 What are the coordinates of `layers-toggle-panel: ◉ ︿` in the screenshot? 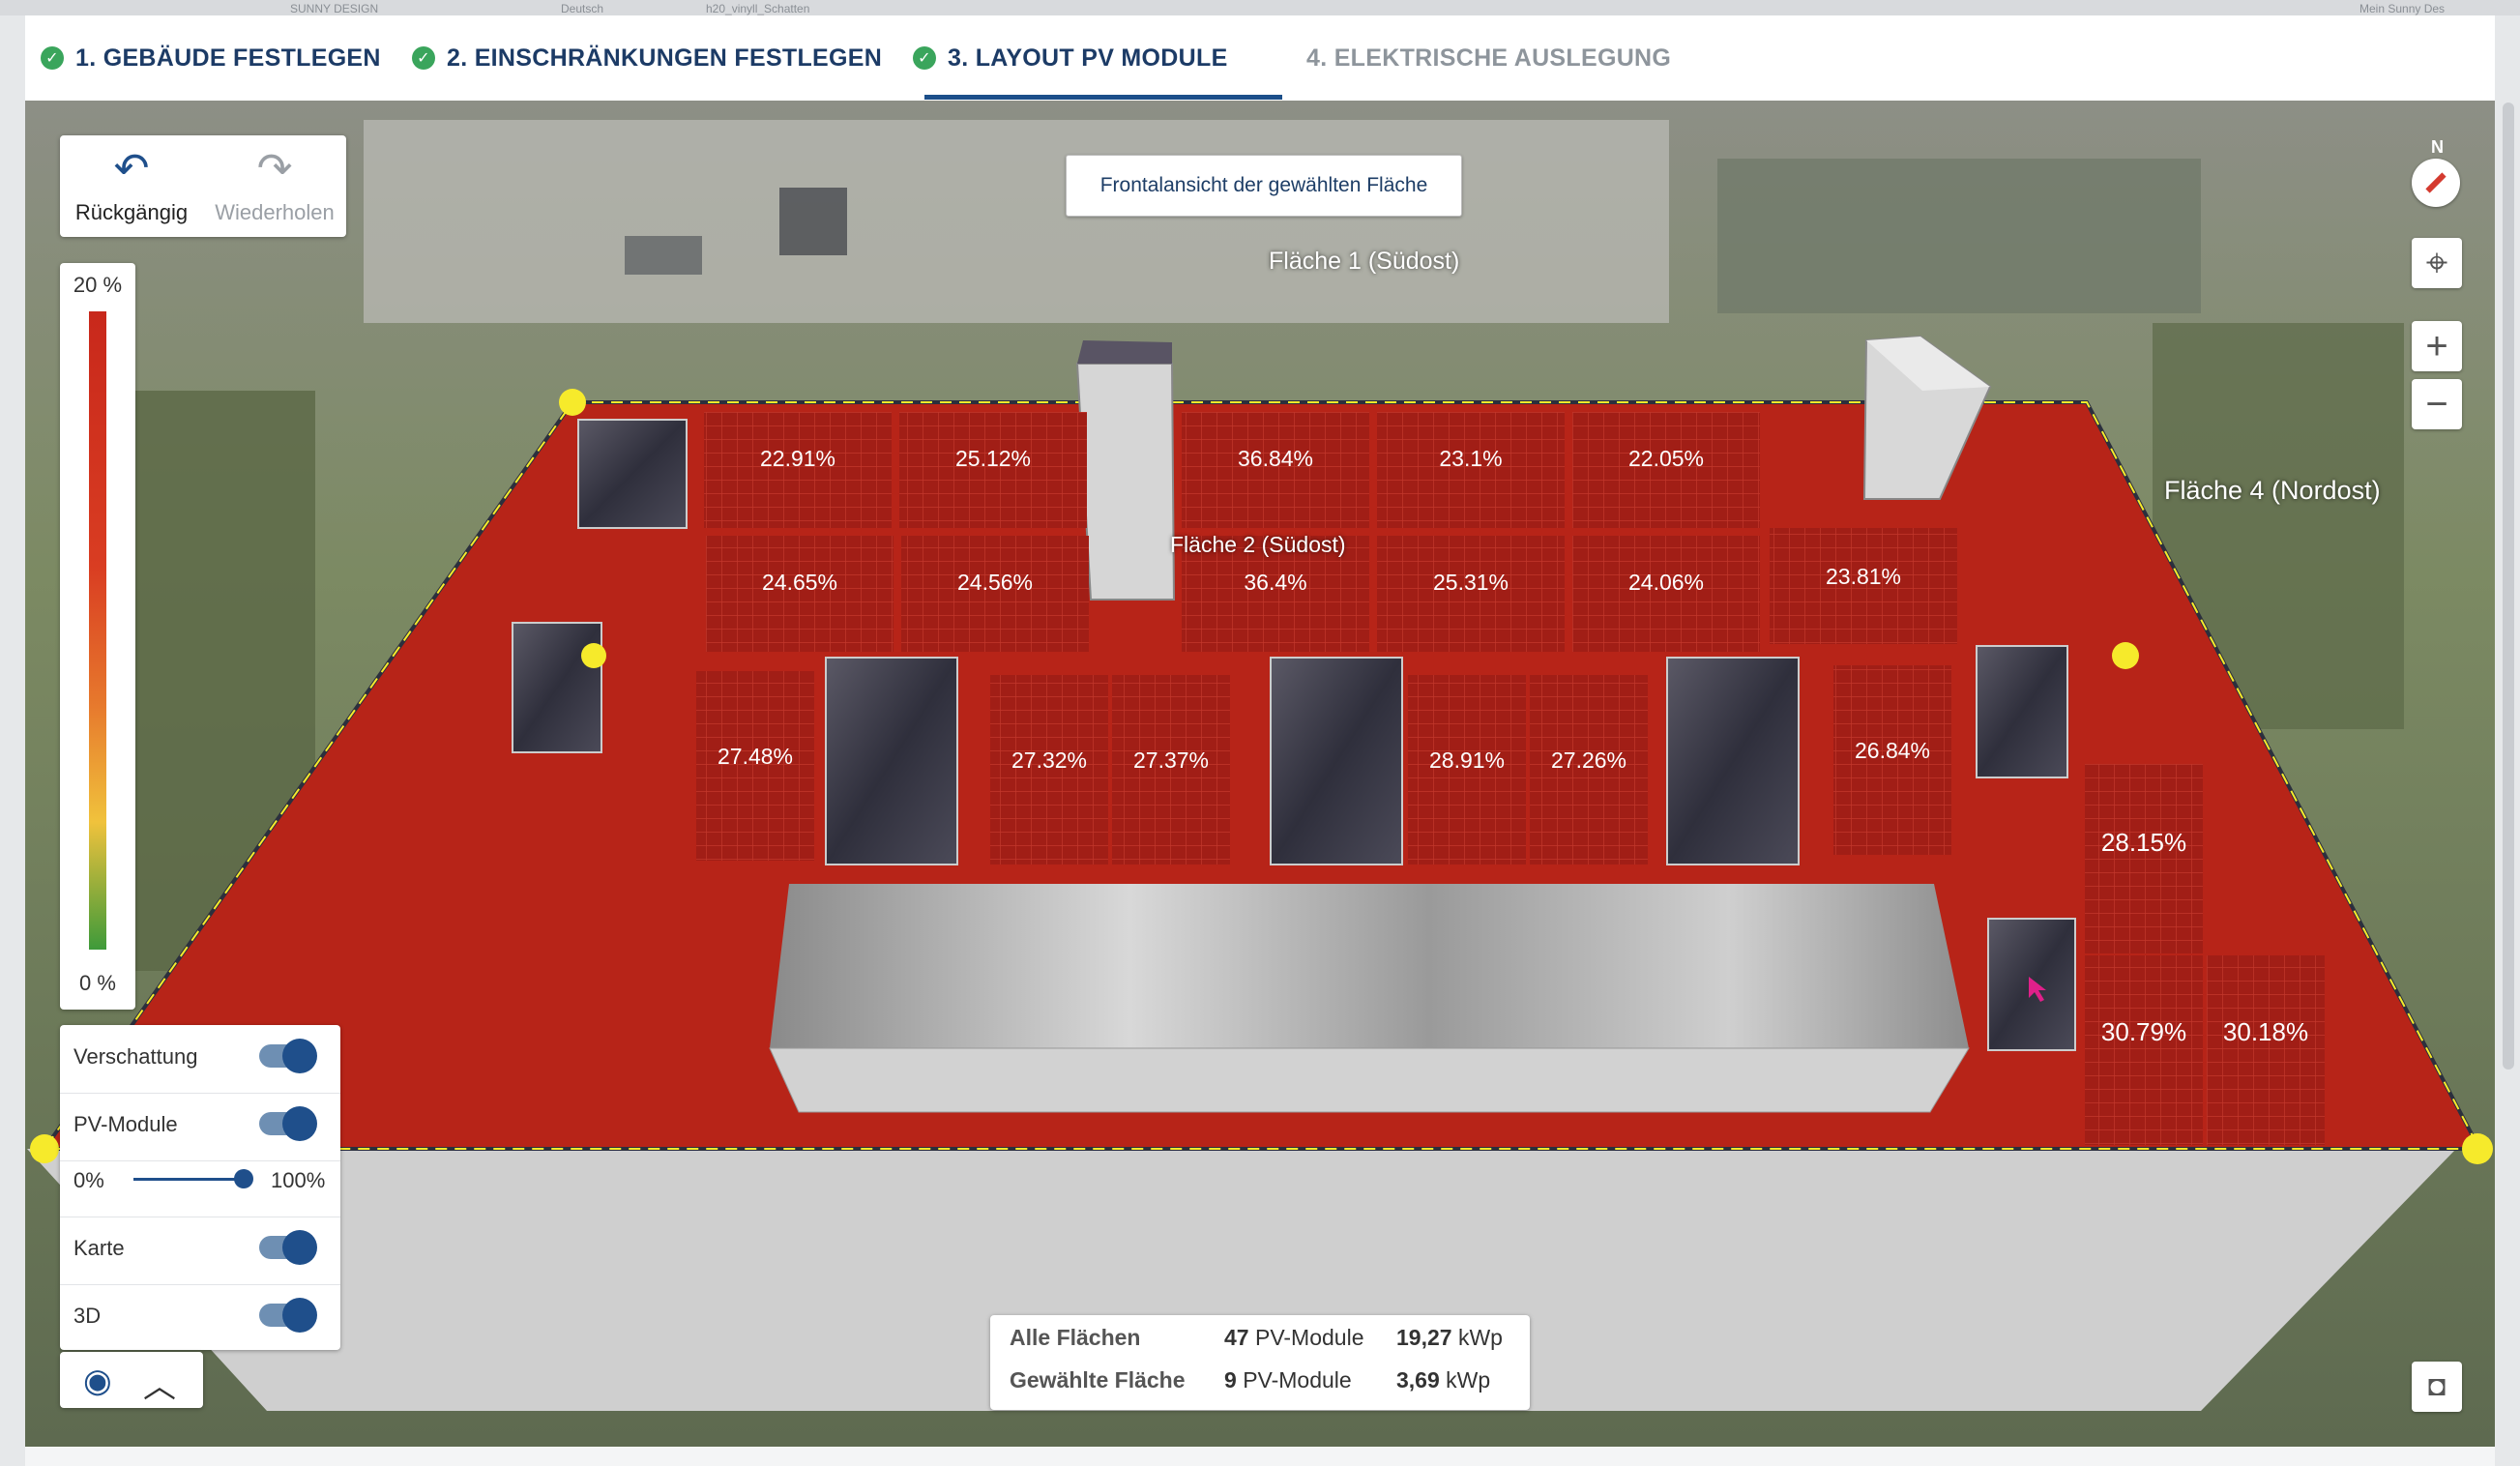 It's located at (131, 1380).